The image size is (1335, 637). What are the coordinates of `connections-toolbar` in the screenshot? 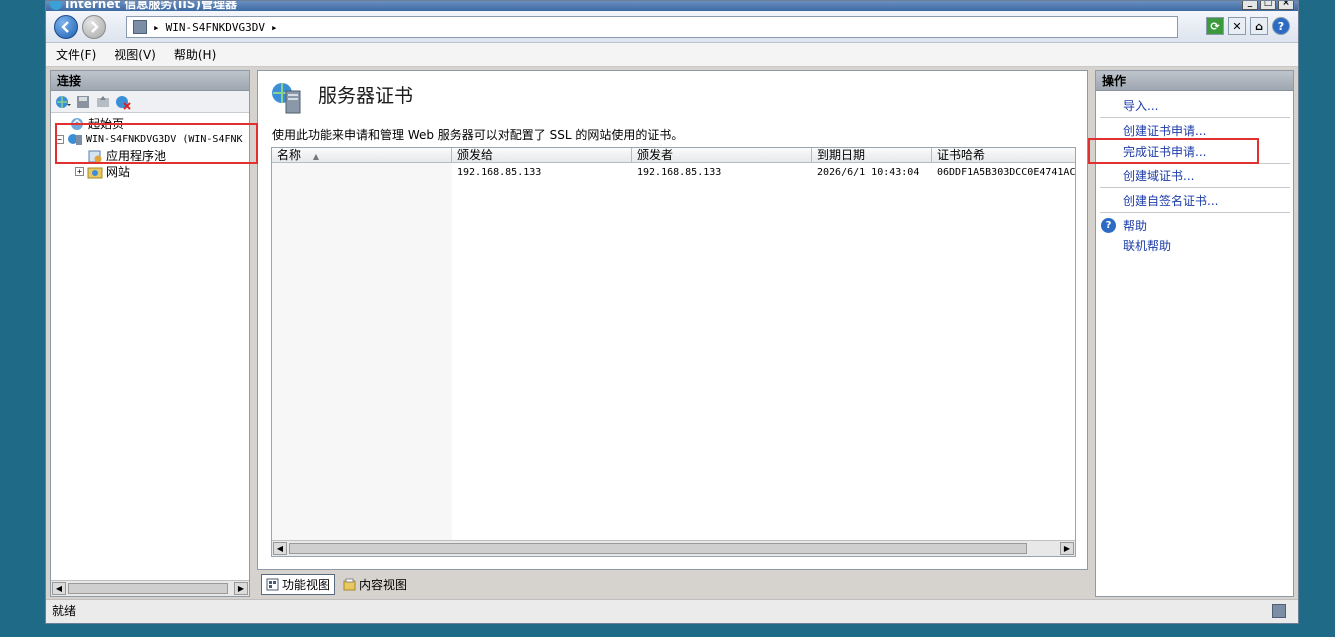 It's located at (150, 102).